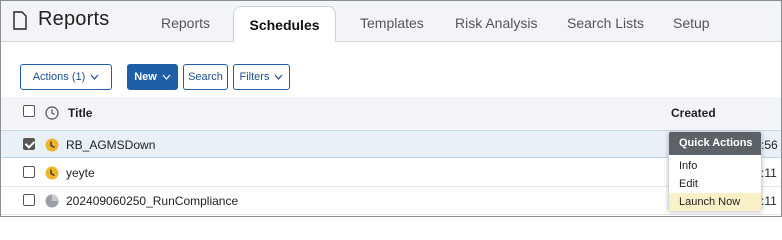 The image size is (782, 240). Describe the element at coordinates (74, 19) in the screenshot. I see `page-title: Reports` at that location.